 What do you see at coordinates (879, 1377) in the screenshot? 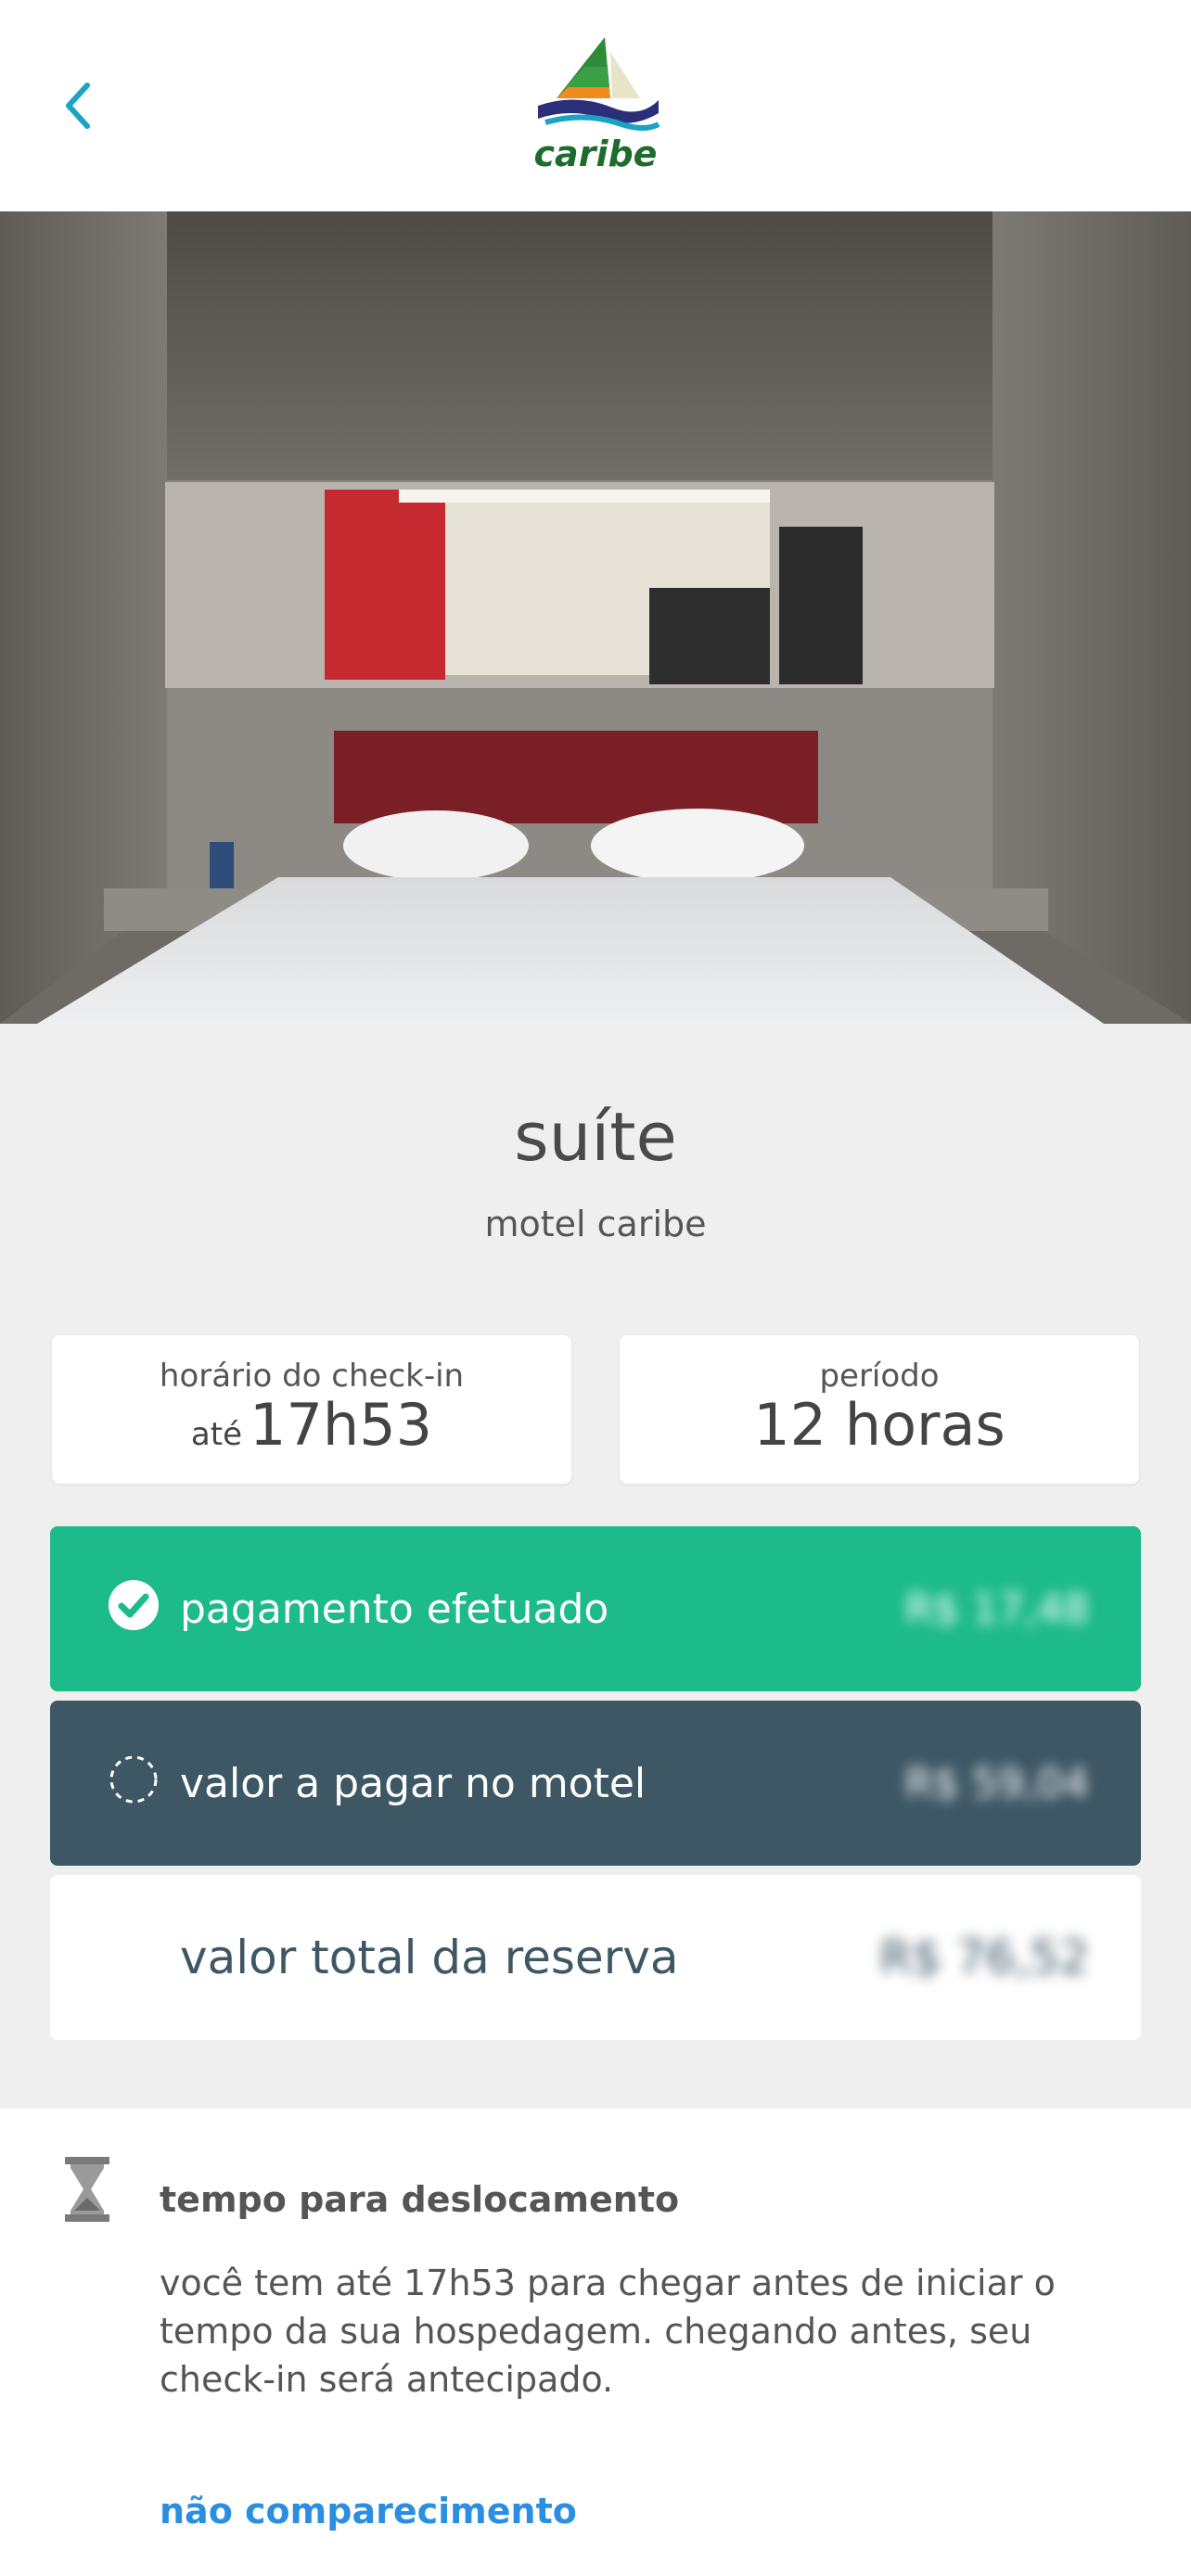
I see `period-label: período` at bounding box center [879, 1377].